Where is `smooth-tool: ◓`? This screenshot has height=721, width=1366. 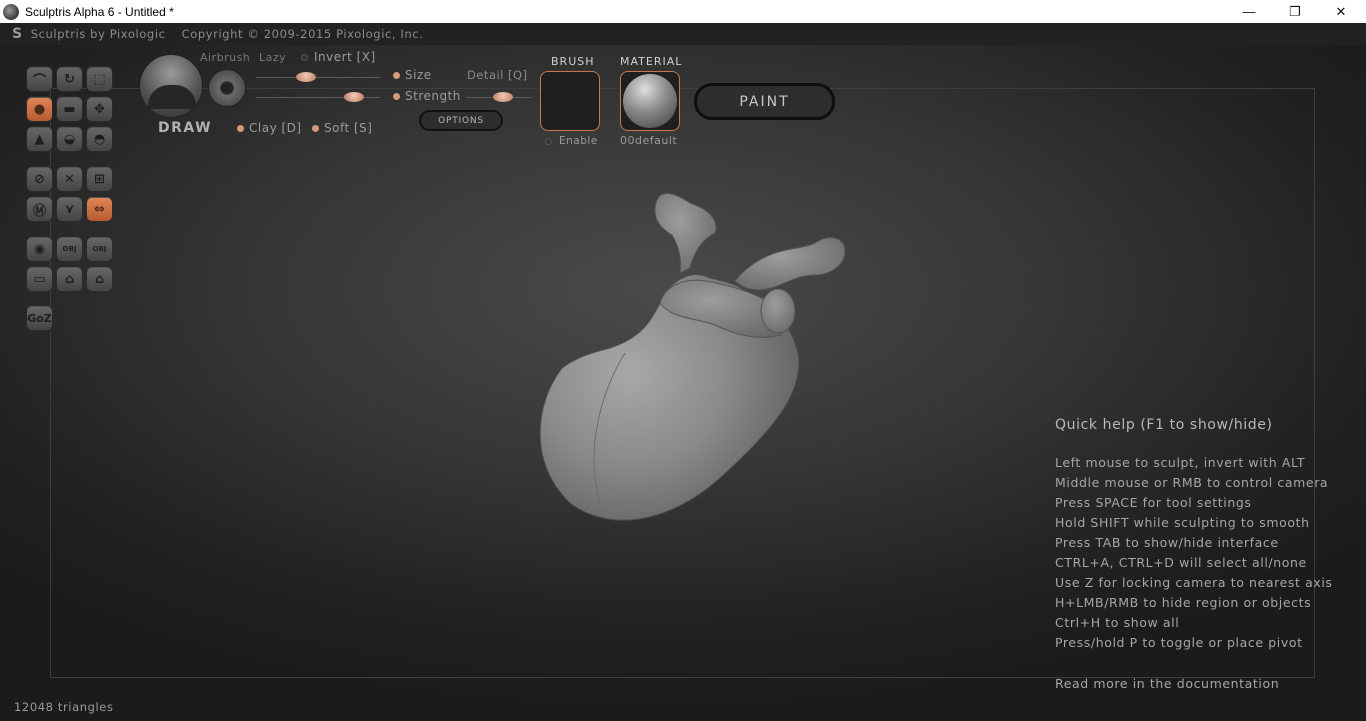 smooth-tool: ◓ is located at coordinates (99, 139).